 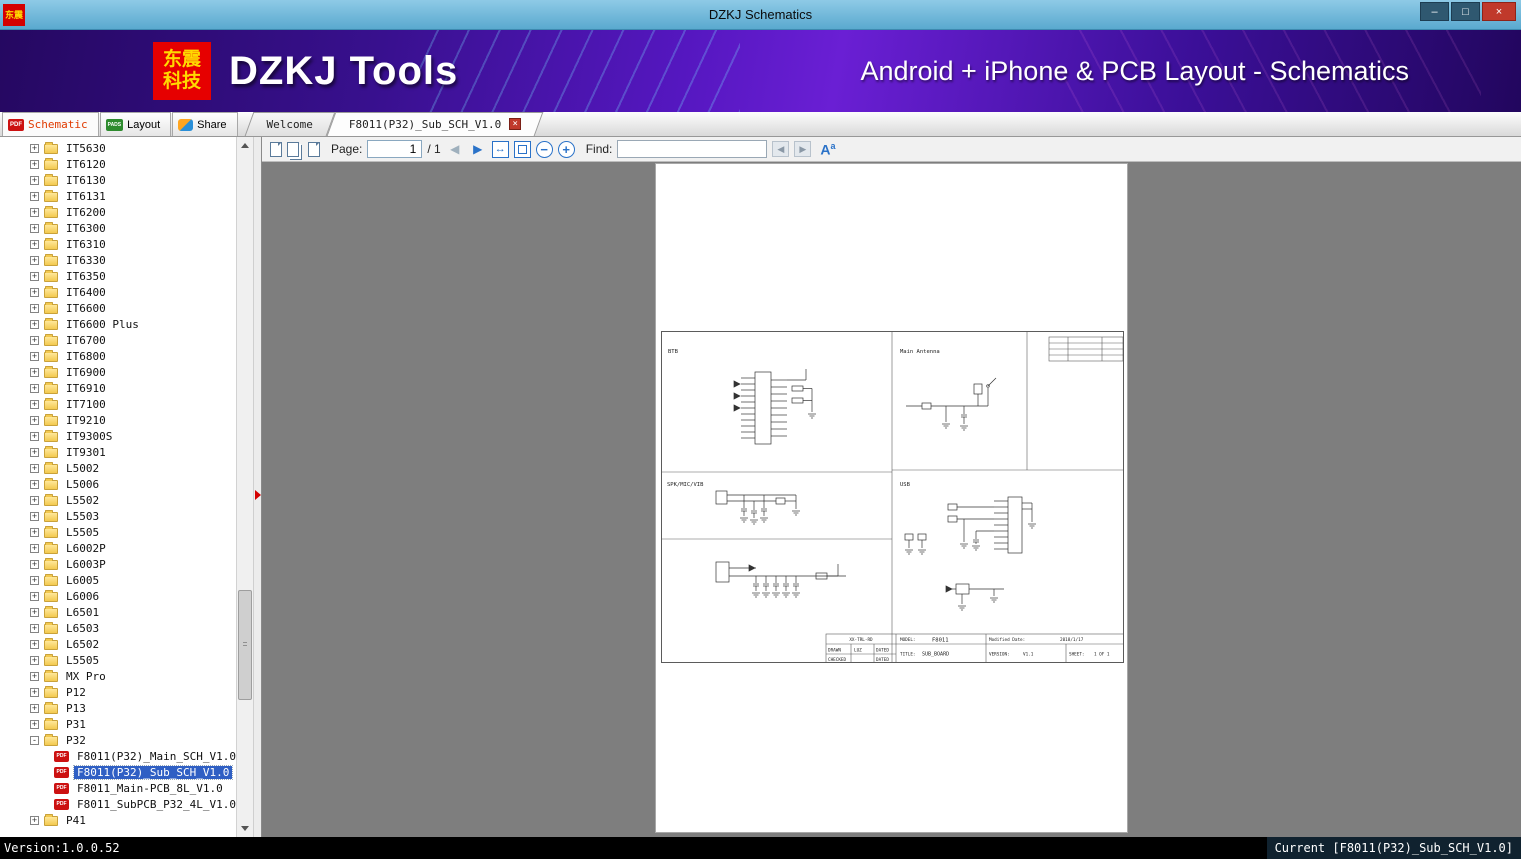 I want to click on tree-item-folder: + L6002P, so click(x=118, y=548).